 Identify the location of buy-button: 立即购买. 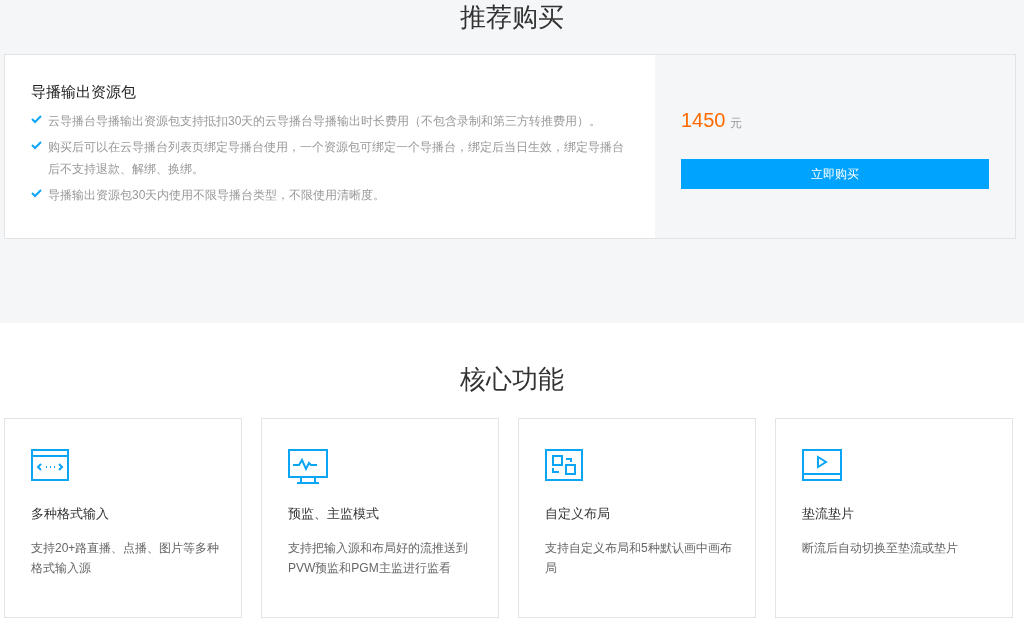
(835, 174).